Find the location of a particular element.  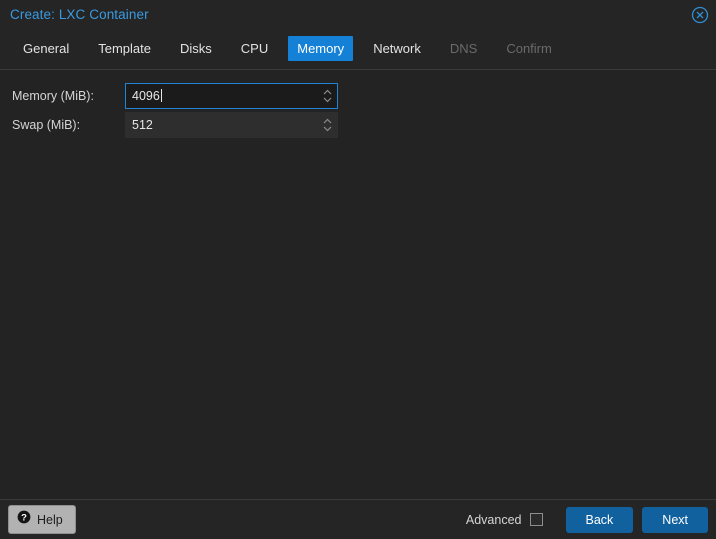

swap-spinner is located at coordinates (327, 125).